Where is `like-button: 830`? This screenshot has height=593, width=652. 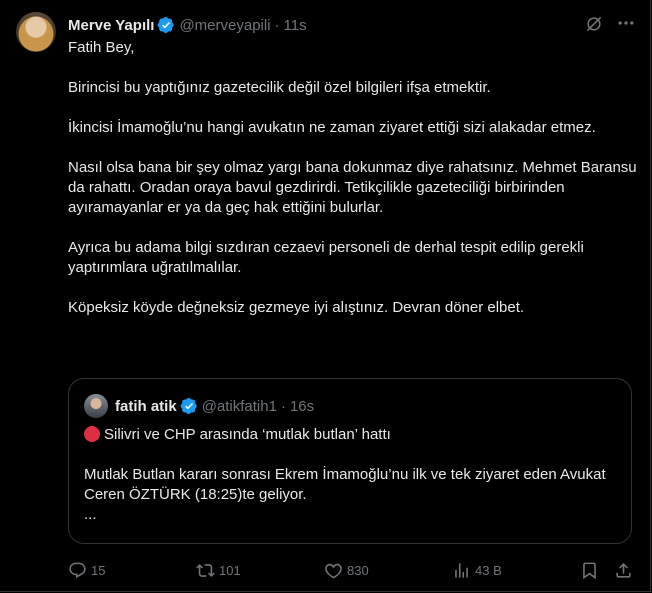 like-button: 830 is located at coordinates (346, 570).